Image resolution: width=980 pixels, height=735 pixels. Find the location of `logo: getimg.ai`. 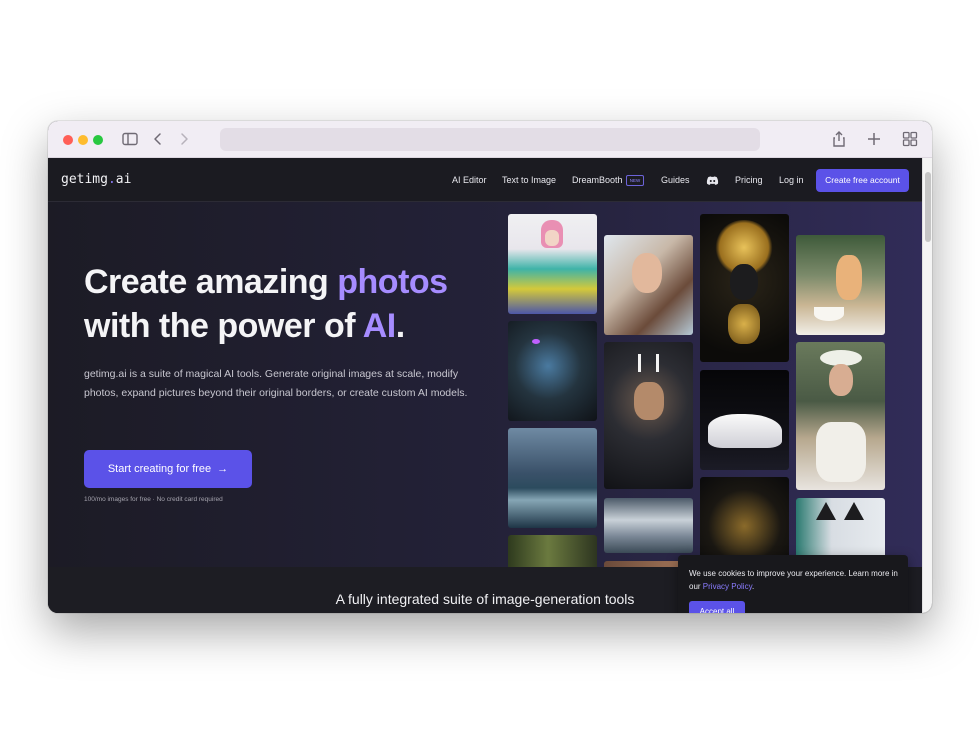

logo: getimg.ai is located at coordinates (96, 179).